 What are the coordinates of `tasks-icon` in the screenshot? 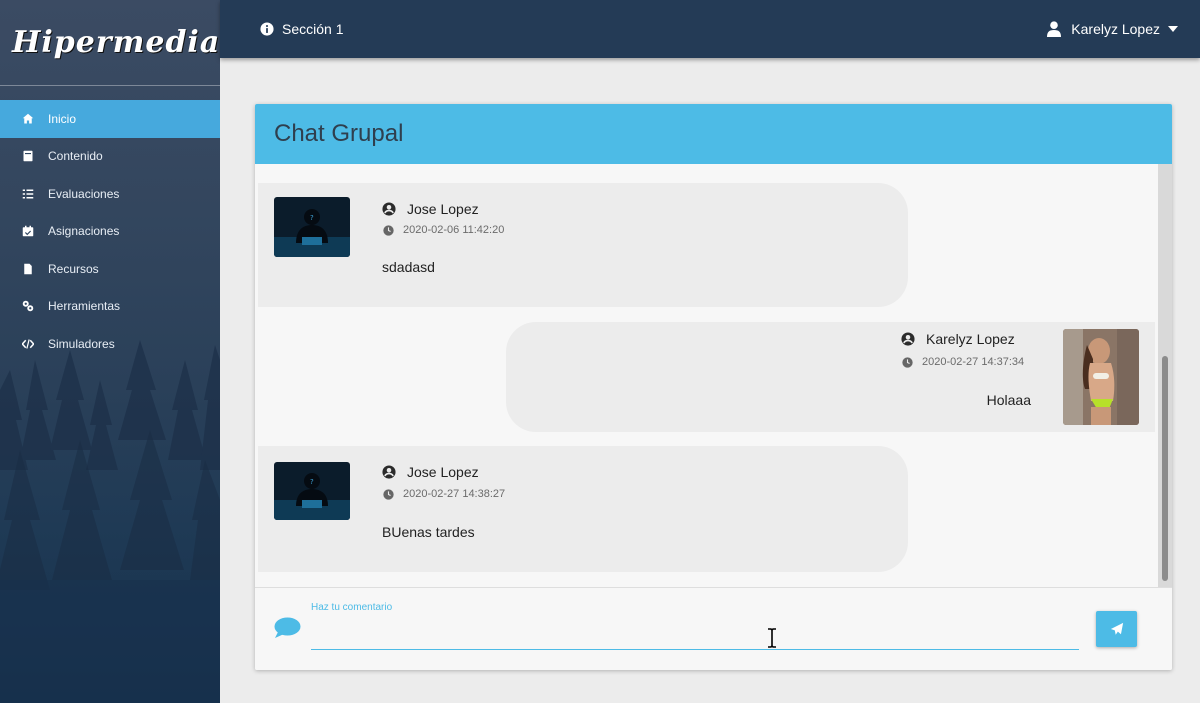 It's located at (28, 194).